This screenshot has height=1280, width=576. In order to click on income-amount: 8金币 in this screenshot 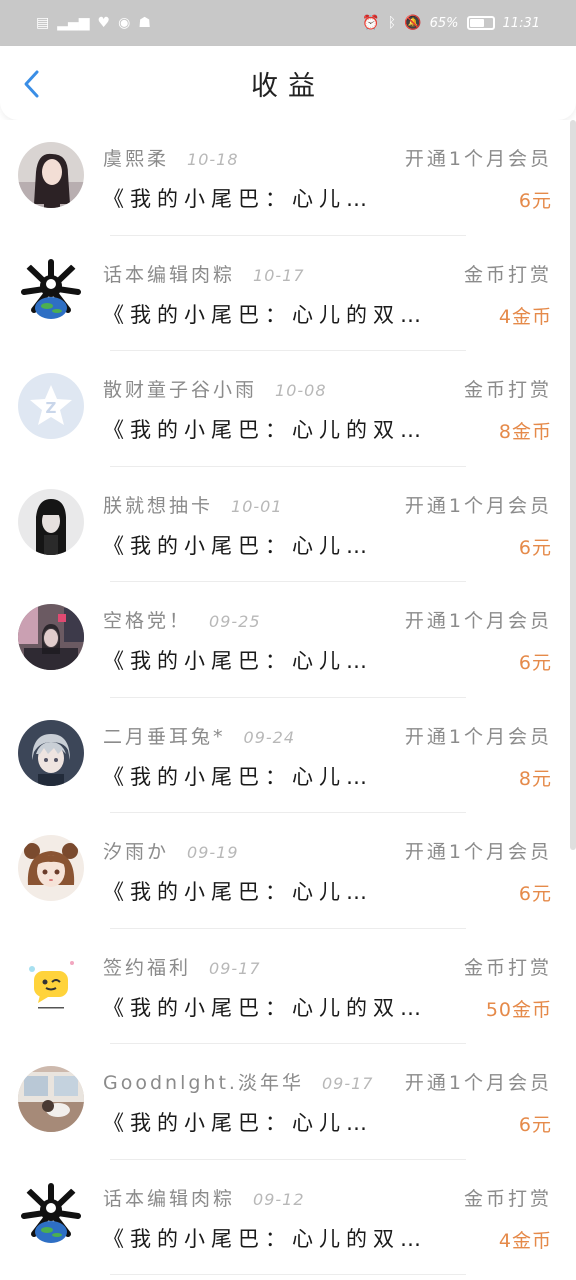, I will do `click(525, 432)`.